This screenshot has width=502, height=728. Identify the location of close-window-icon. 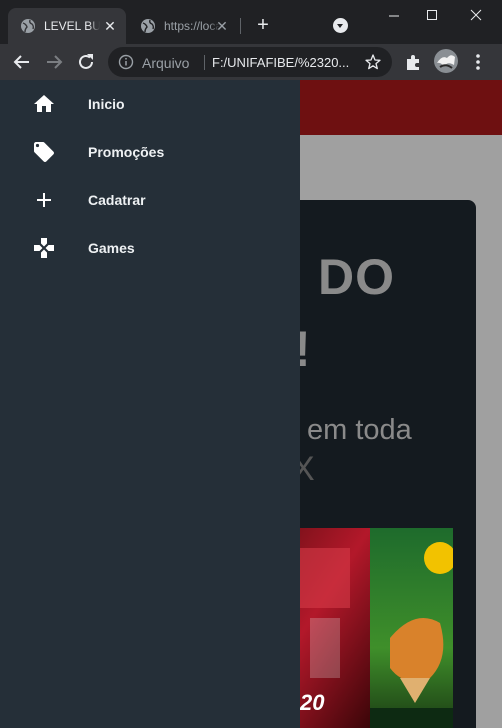
(476, 16).